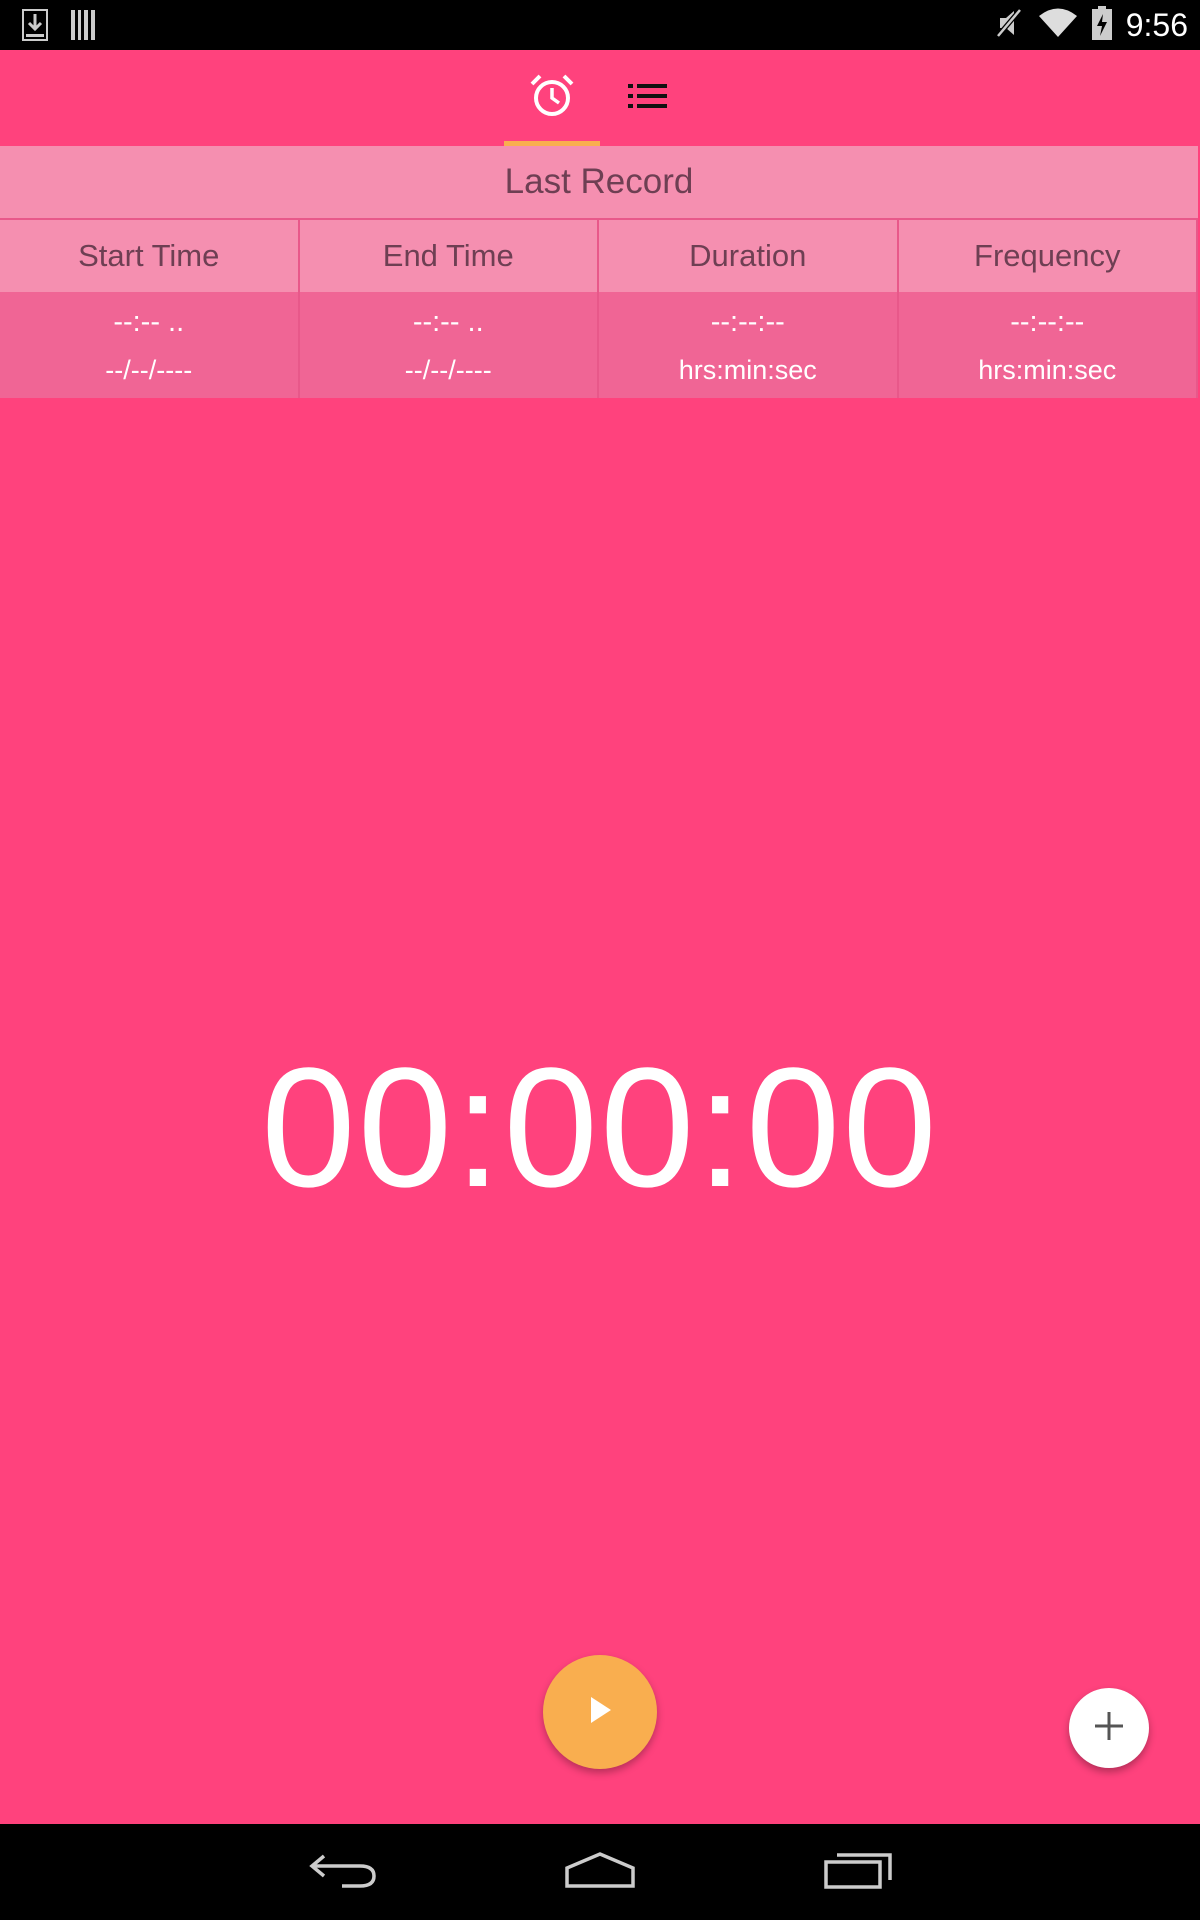  I want to click on end-time-cell: --:-- .. --/--/----, so click(449, 345).